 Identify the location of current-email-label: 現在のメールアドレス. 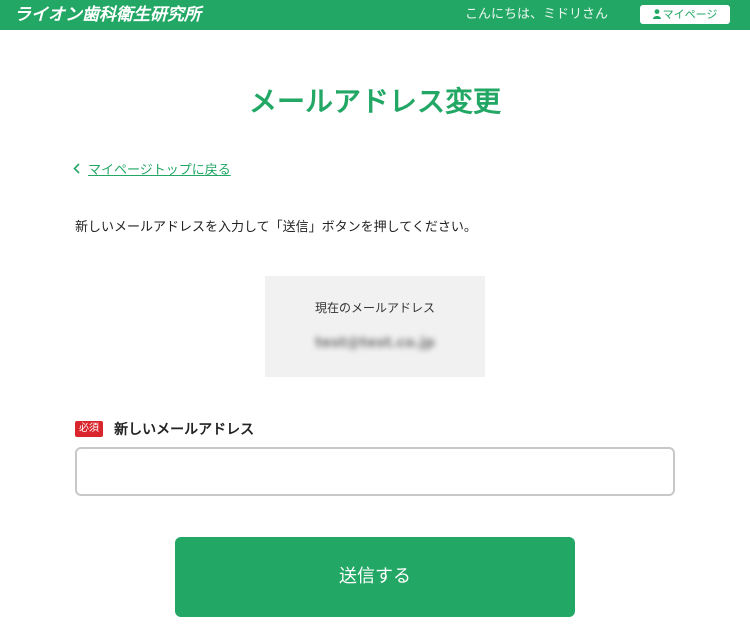
(374, 308).